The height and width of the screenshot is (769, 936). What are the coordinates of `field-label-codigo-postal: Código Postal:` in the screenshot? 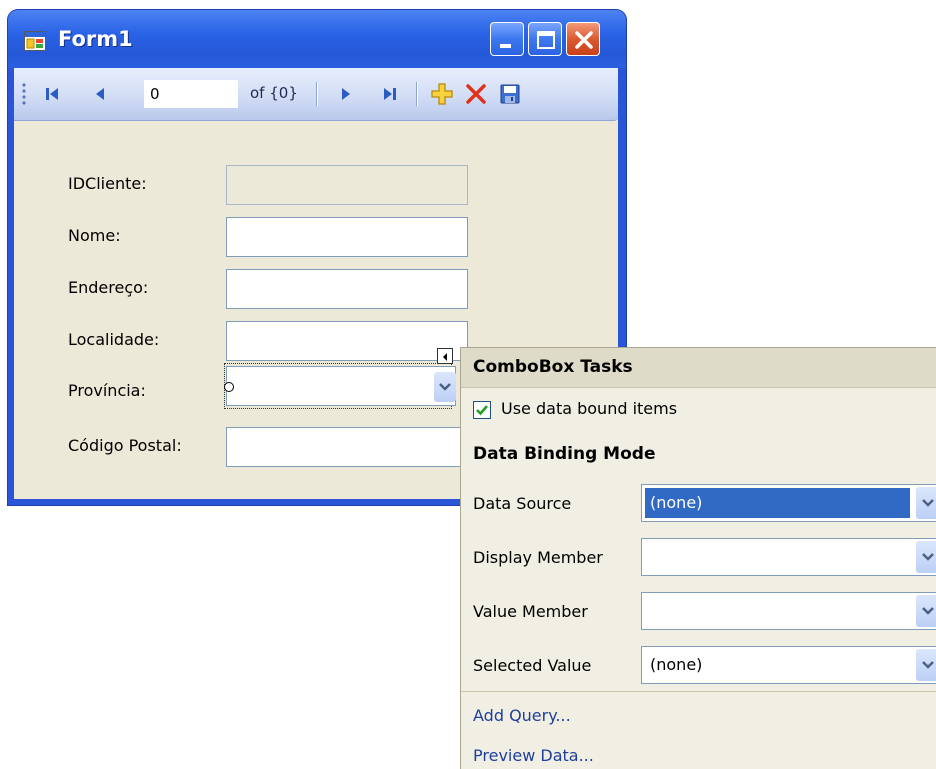 It's located at (125, 445).